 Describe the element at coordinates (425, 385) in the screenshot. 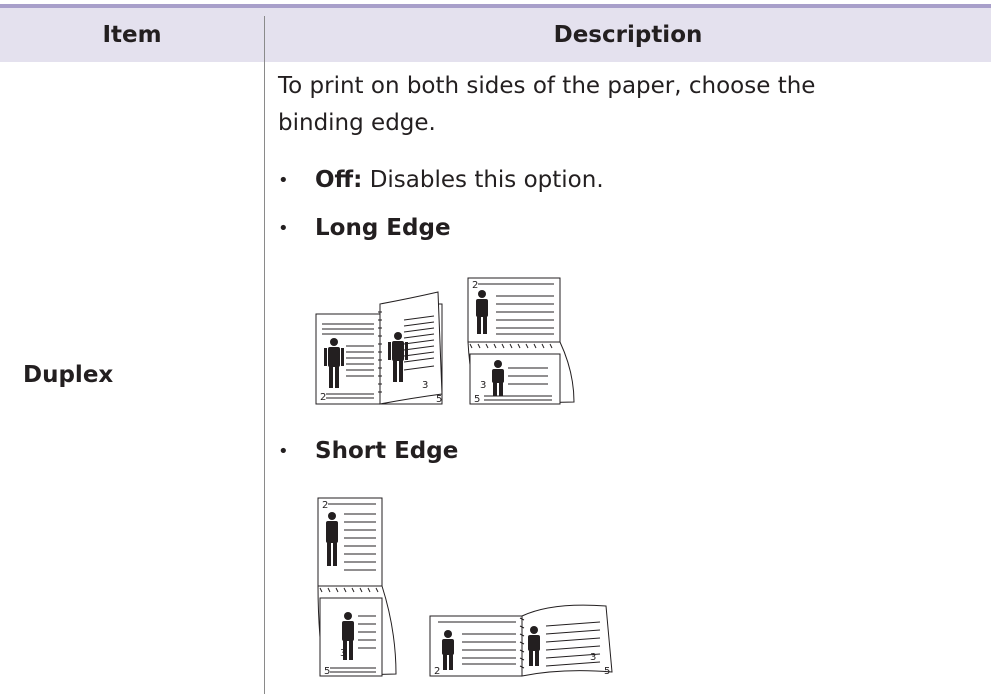

I see `long-edge-page-3: 3` at that location.